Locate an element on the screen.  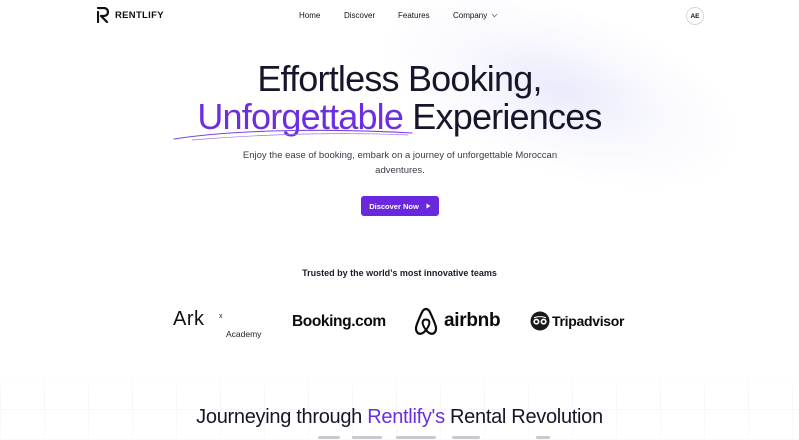
section-subtitle-cut is located at coordinates (399, 437).